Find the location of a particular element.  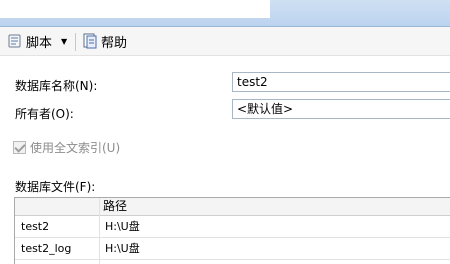

title-tab-area is located at coordinates (135, 9).